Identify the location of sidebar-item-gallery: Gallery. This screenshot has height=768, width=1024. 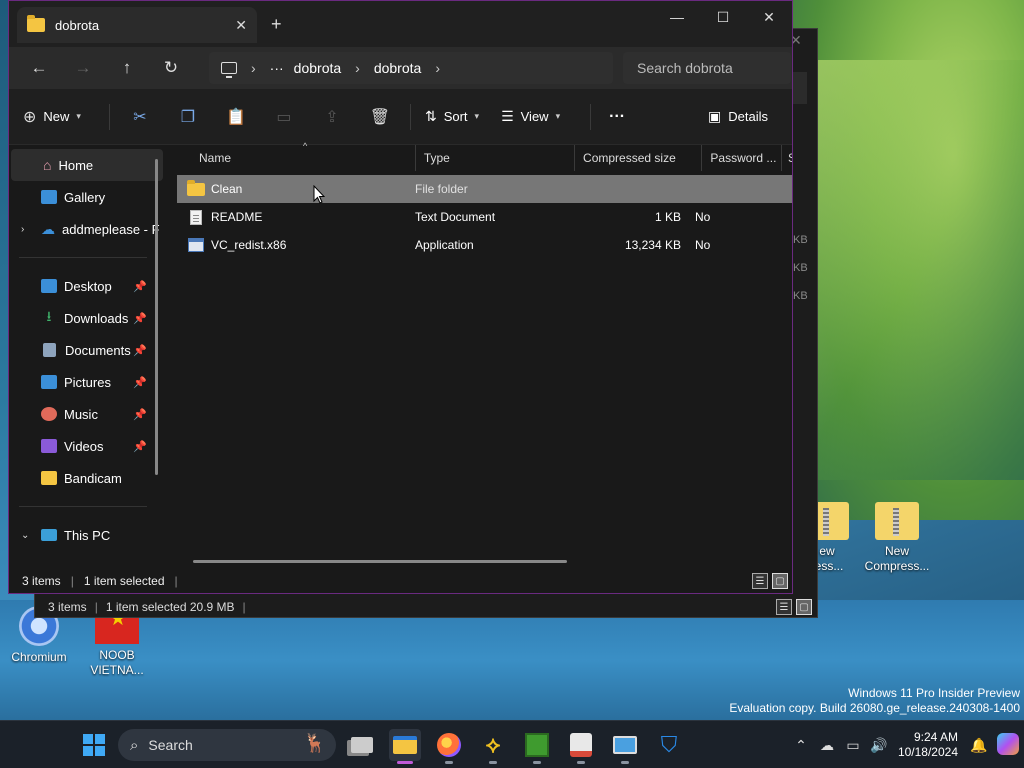
(87, 197).